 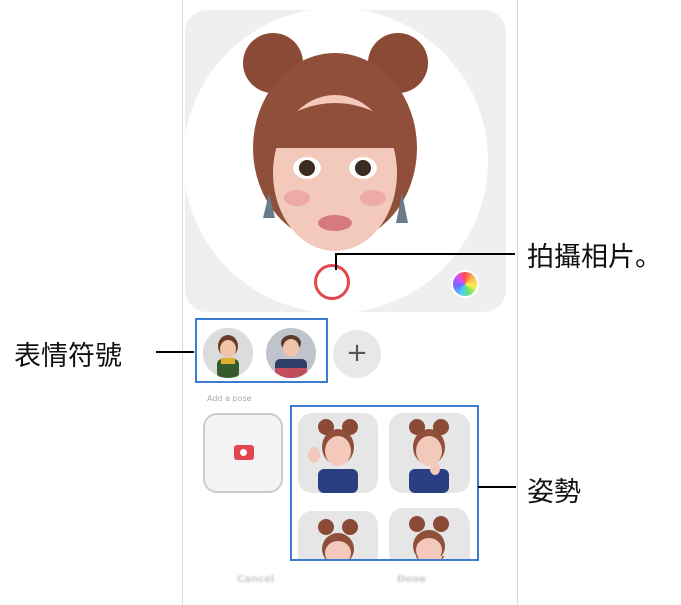 I want to click on pose-pout-image, so click(x=429, y=536).